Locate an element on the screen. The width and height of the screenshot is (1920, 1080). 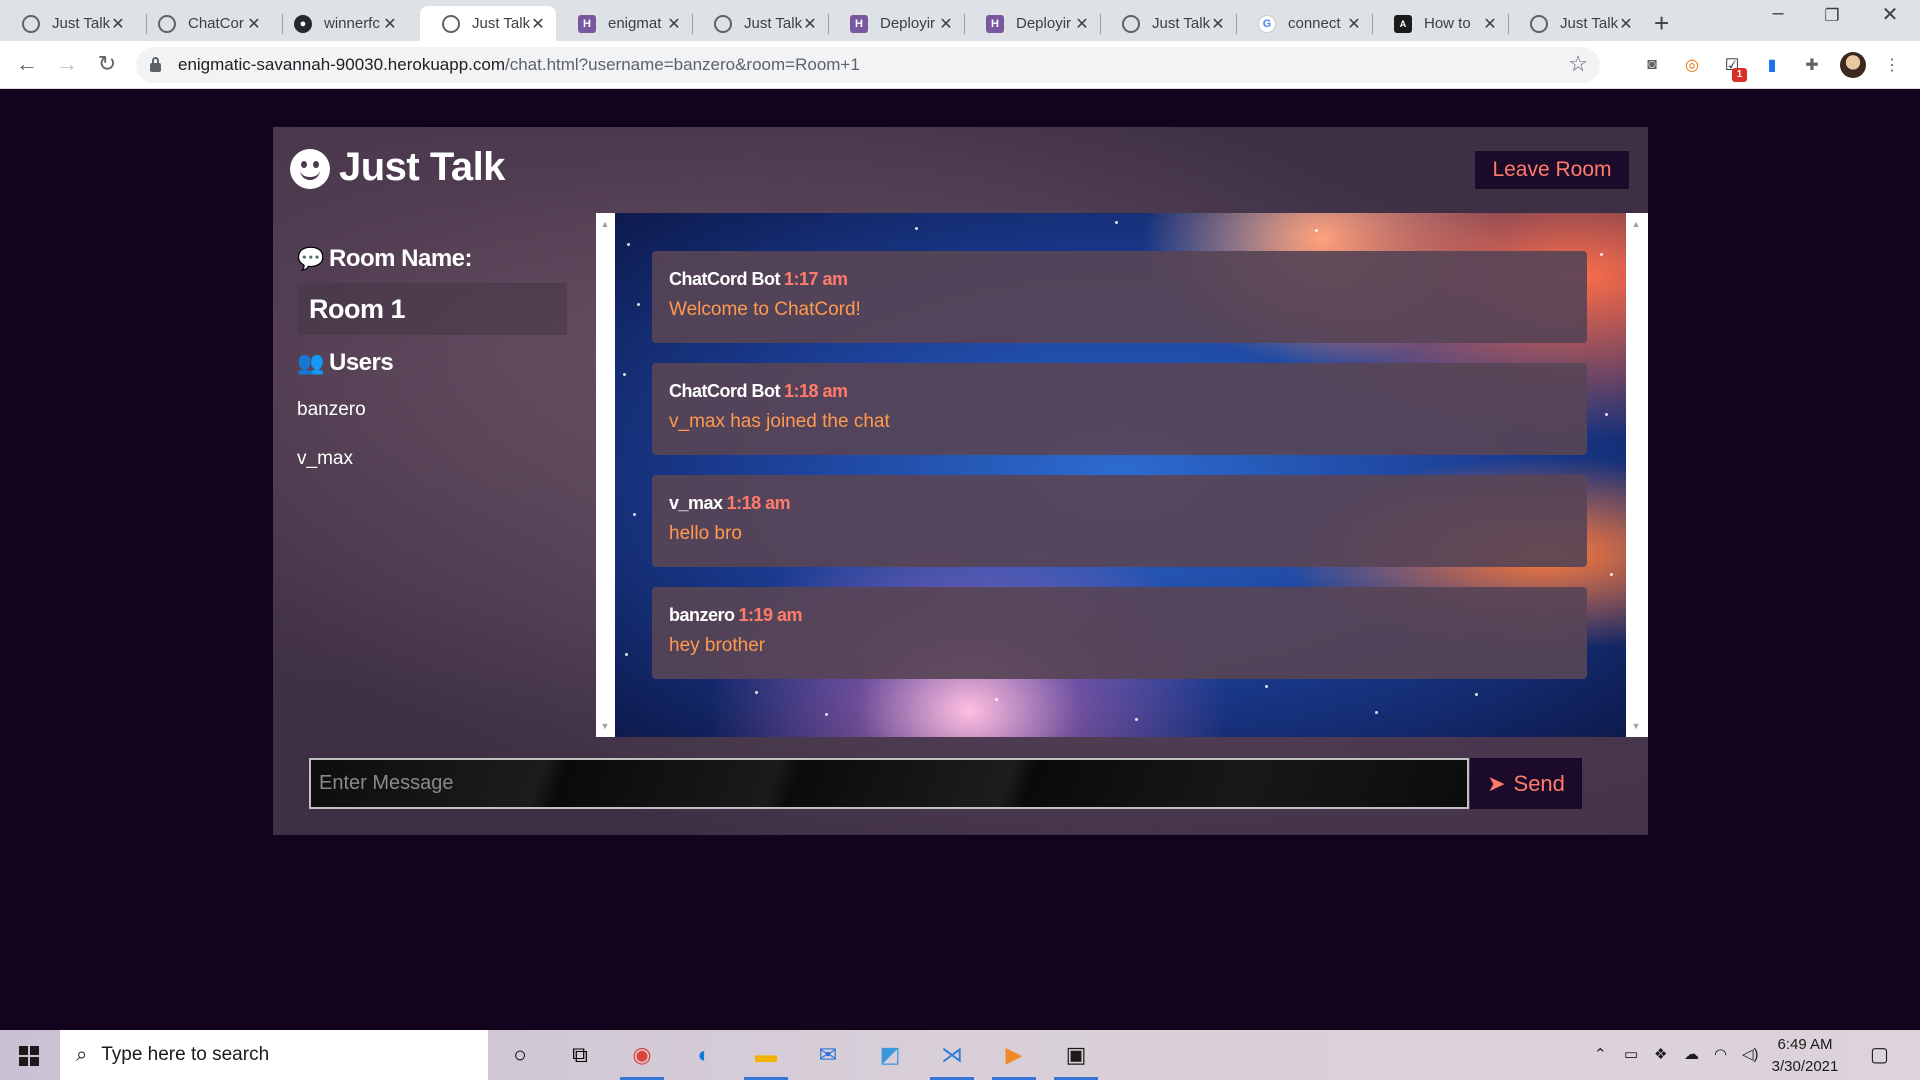
extension-color-icon: ◎ is located at coordinates (1692, 65).